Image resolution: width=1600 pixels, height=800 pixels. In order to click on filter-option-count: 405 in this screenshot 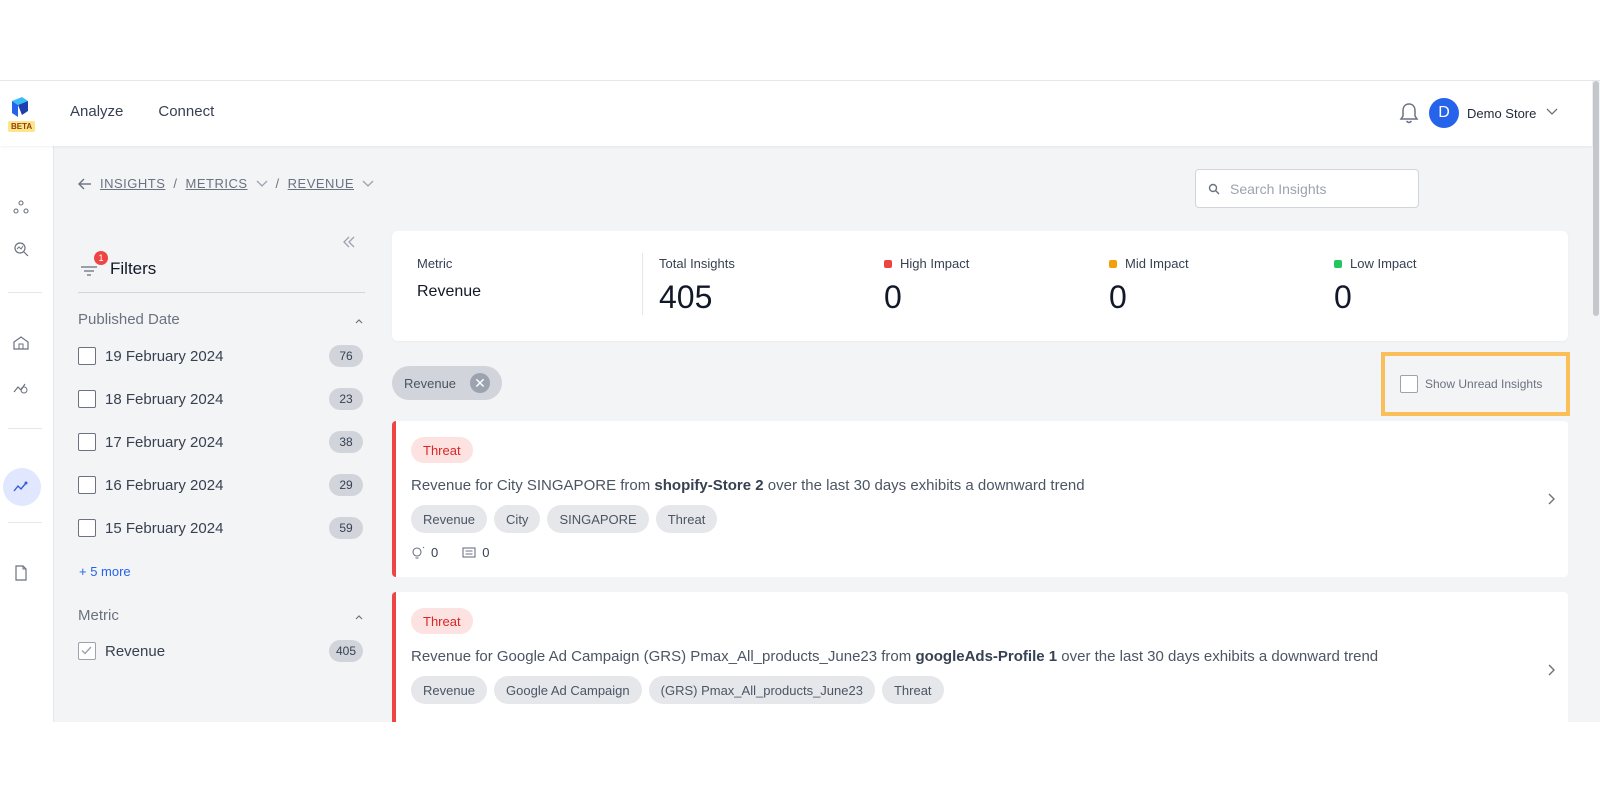, I will do `click(346, 651)`.